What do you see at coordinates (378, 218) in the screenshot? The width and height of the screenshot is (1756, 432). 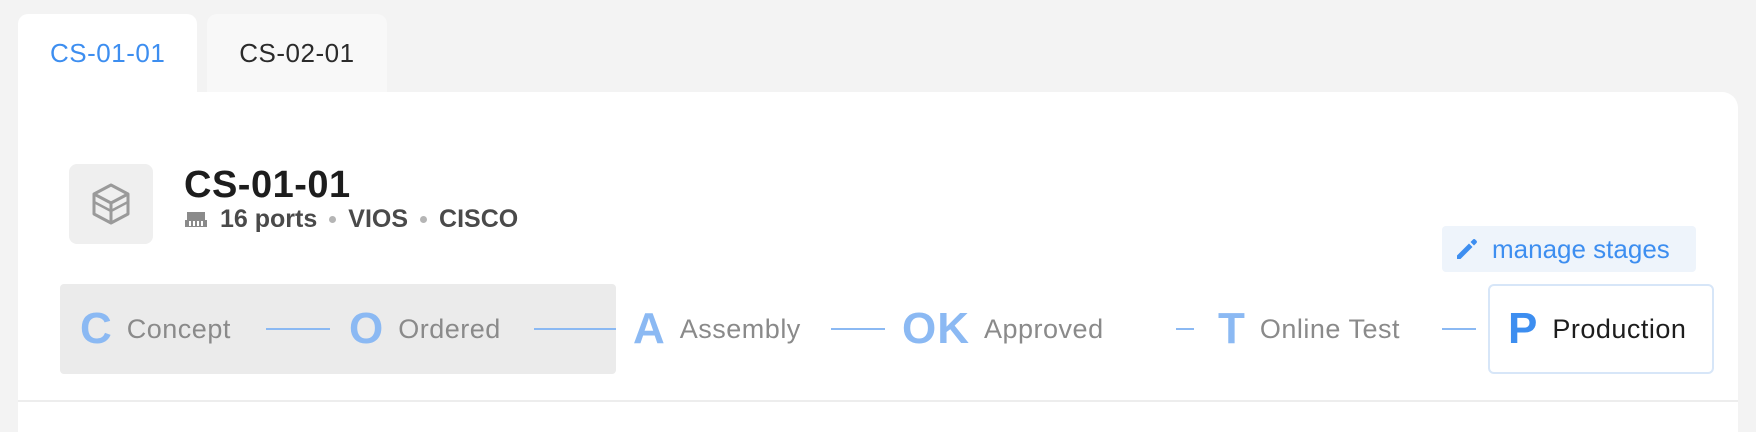 I see `device-platform: VIOS` at bounding box center [378, 218].